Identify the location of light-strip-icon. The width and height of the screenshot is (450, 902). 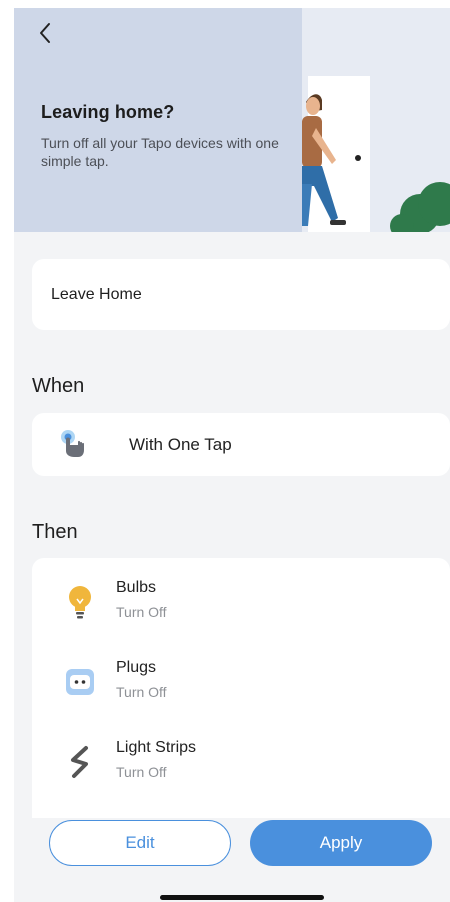
(80, 762).